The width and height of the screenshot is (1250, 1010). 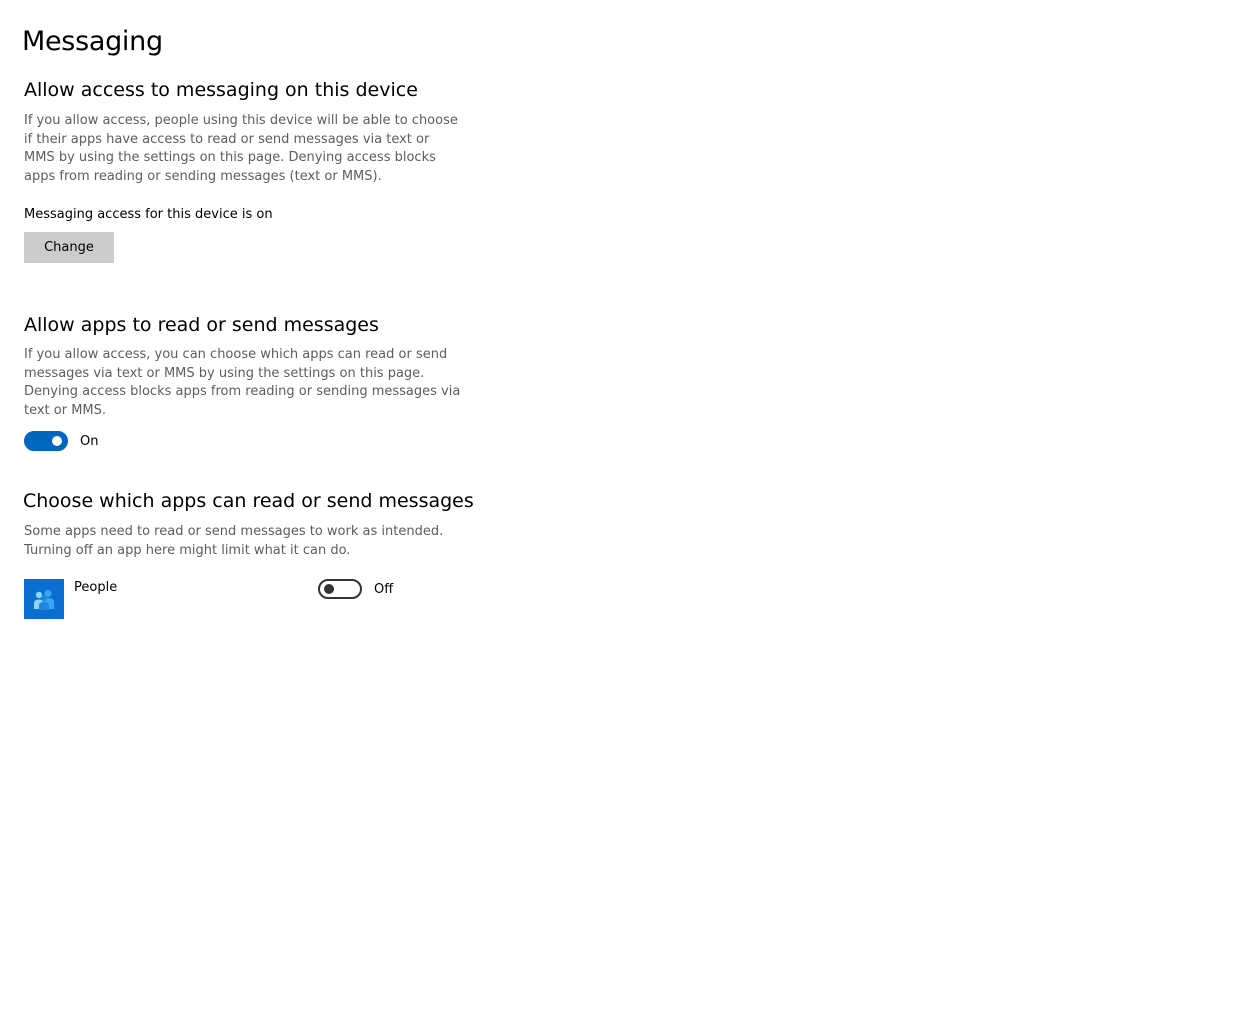 I want to click on device-access-status: Messaging access for this device is on, so click(x=148, y=214).